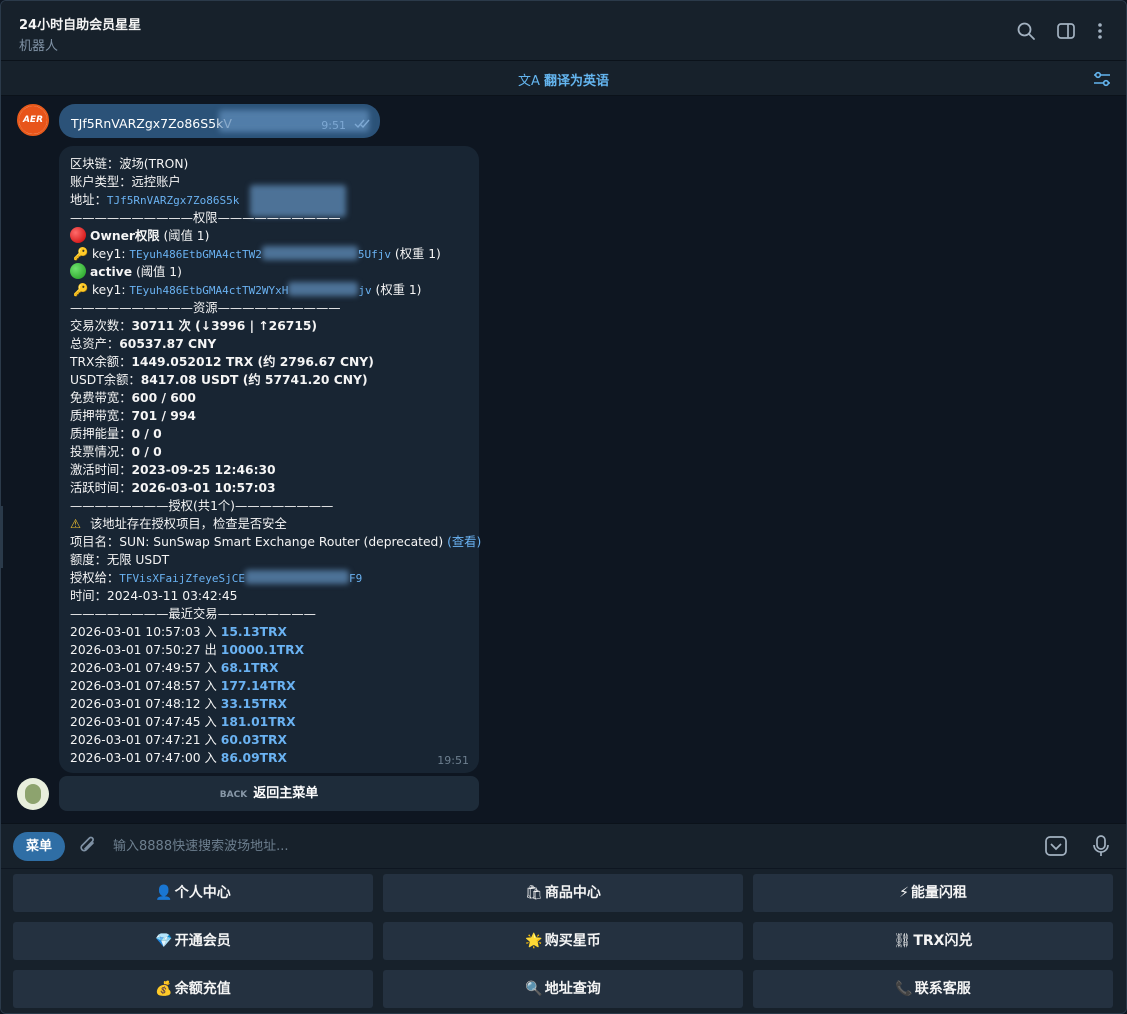 The width and height of the screenshot is (1127, 1014). I want to click on transaction-amount-link: 181.01TRX, so click(258, 722).